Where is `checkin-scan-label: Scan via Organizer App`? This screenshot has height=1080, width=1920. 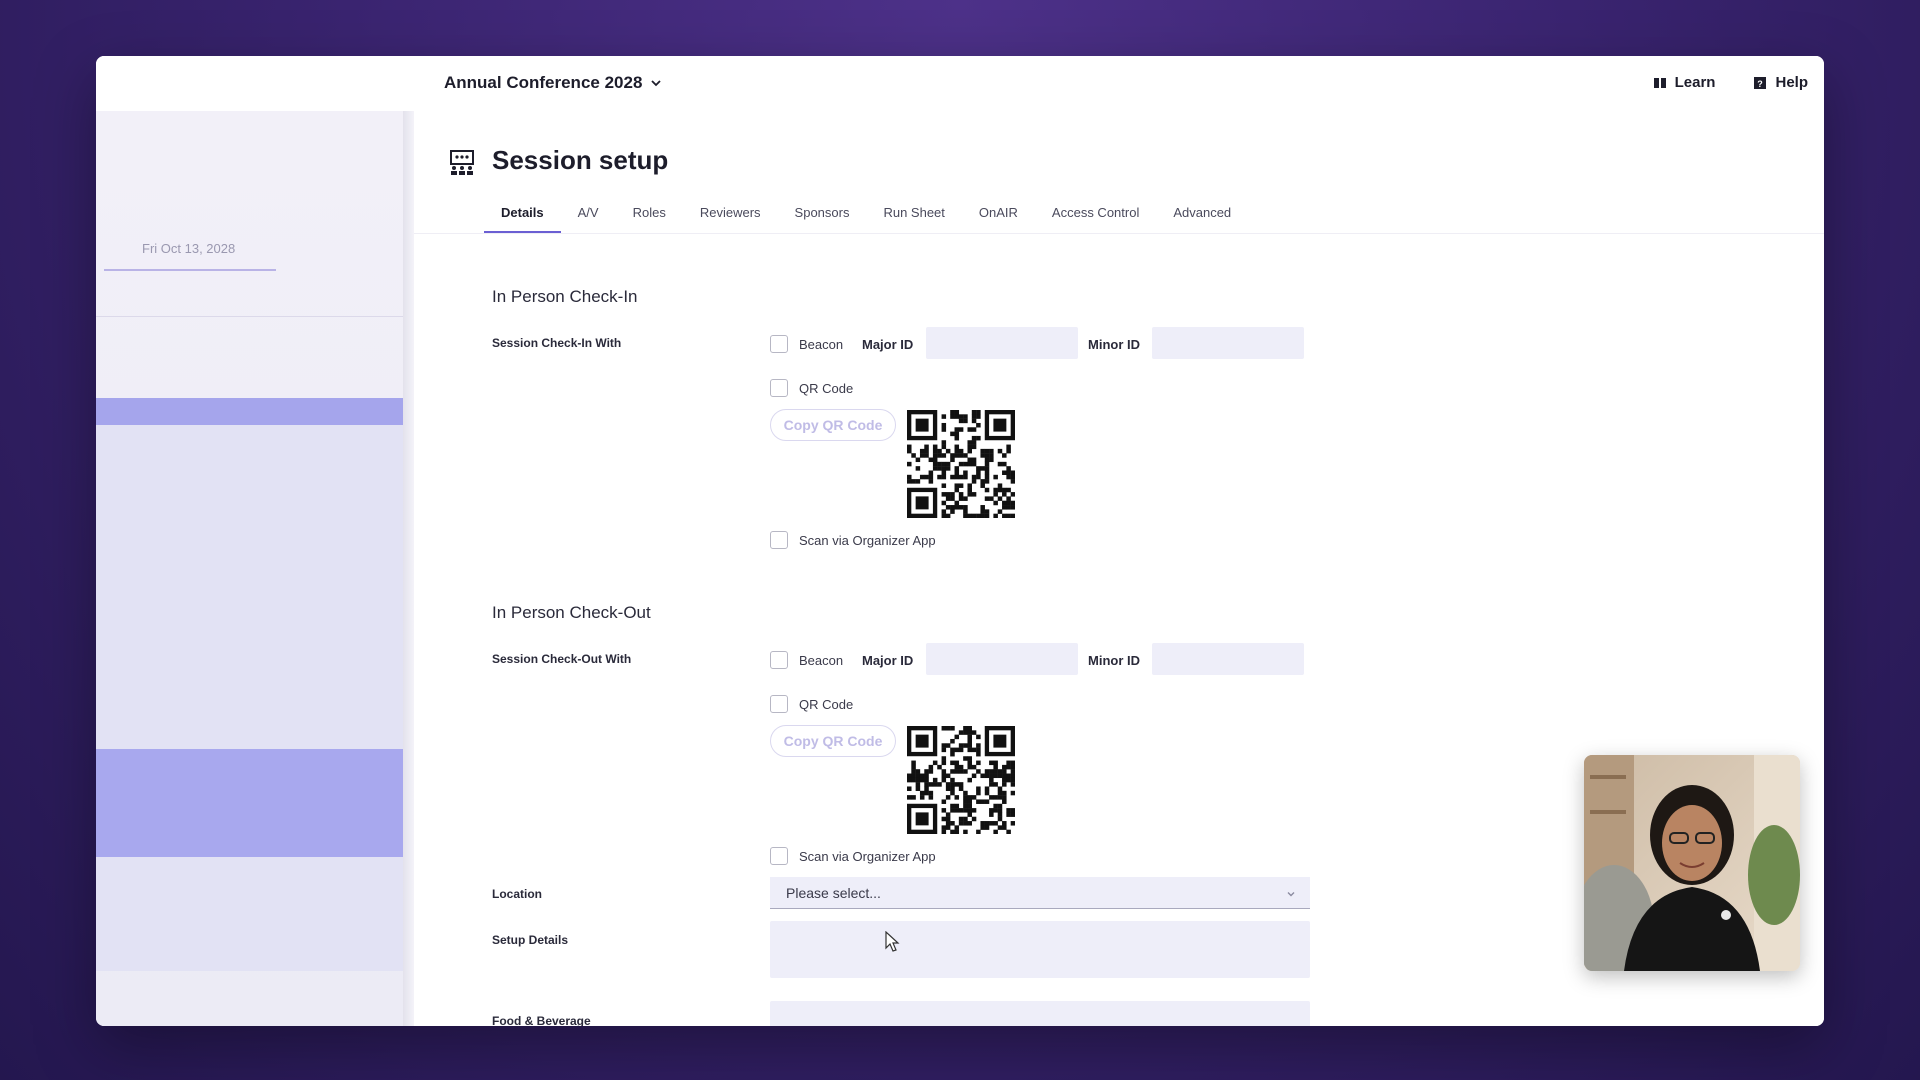
checkin-scan-label: Scan via Organizer App is located at coordinates (867, 540).